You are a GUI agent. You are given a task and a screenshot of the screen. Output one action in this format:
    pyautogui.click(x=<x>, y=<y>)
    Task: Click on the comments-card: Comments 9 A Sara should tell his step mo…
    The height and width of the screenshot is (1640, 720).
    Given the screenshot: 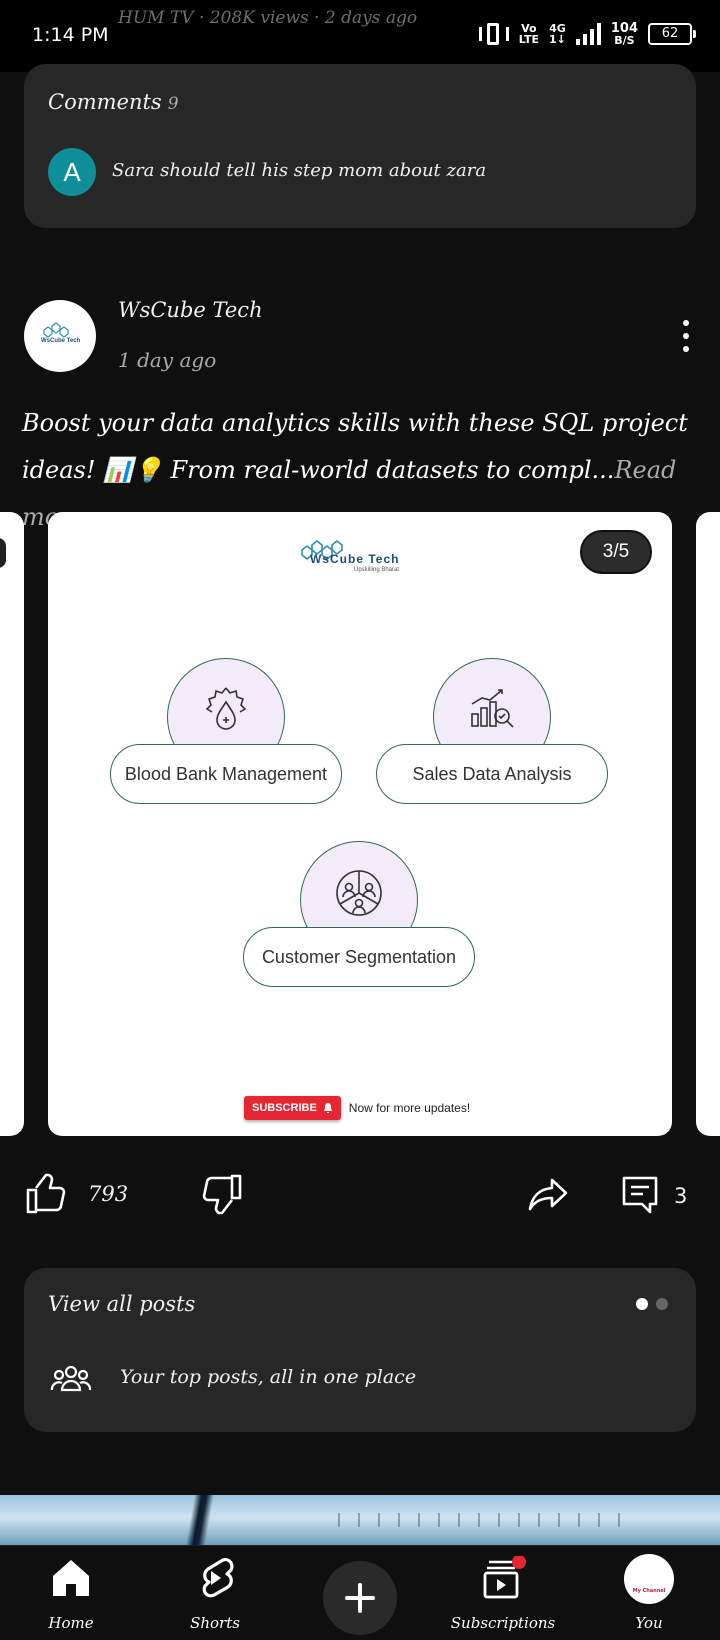 What is the action you would take?
    pyautogui.click(x=360, y=146)
    